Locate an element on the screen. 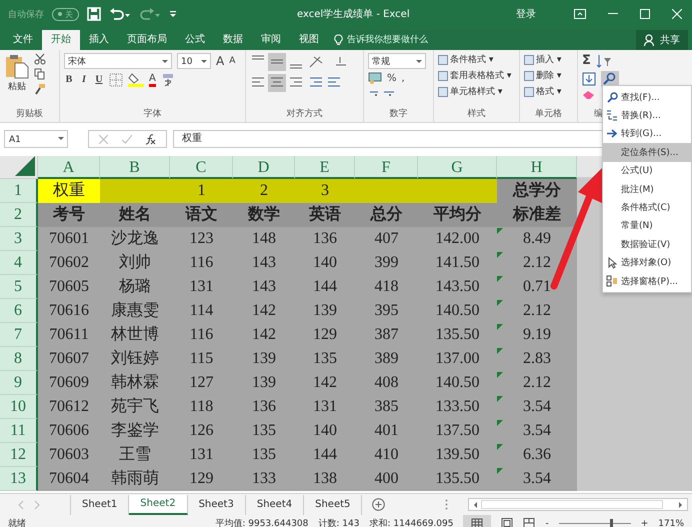 This screenshot has width=692, height=527. percent-button: % is located at coordinates (392, 78).